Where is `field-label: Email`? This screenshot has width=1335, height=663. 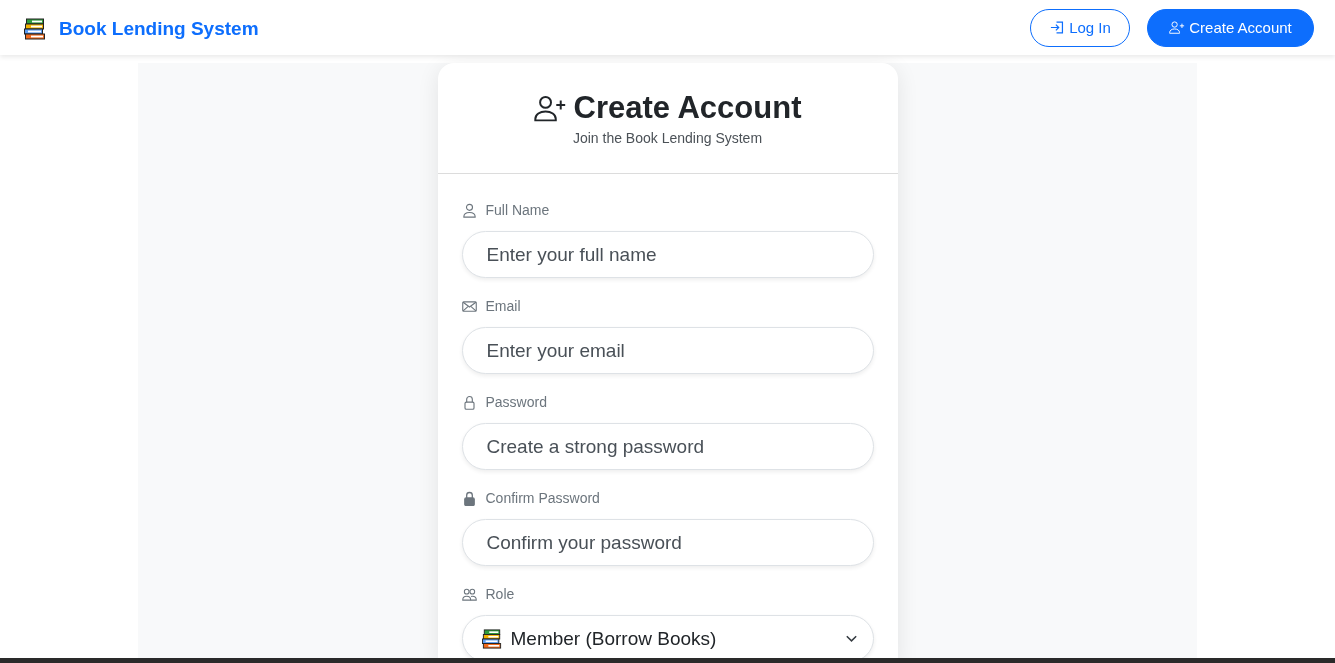 field-label: Email is located at coordinates (503, 306).